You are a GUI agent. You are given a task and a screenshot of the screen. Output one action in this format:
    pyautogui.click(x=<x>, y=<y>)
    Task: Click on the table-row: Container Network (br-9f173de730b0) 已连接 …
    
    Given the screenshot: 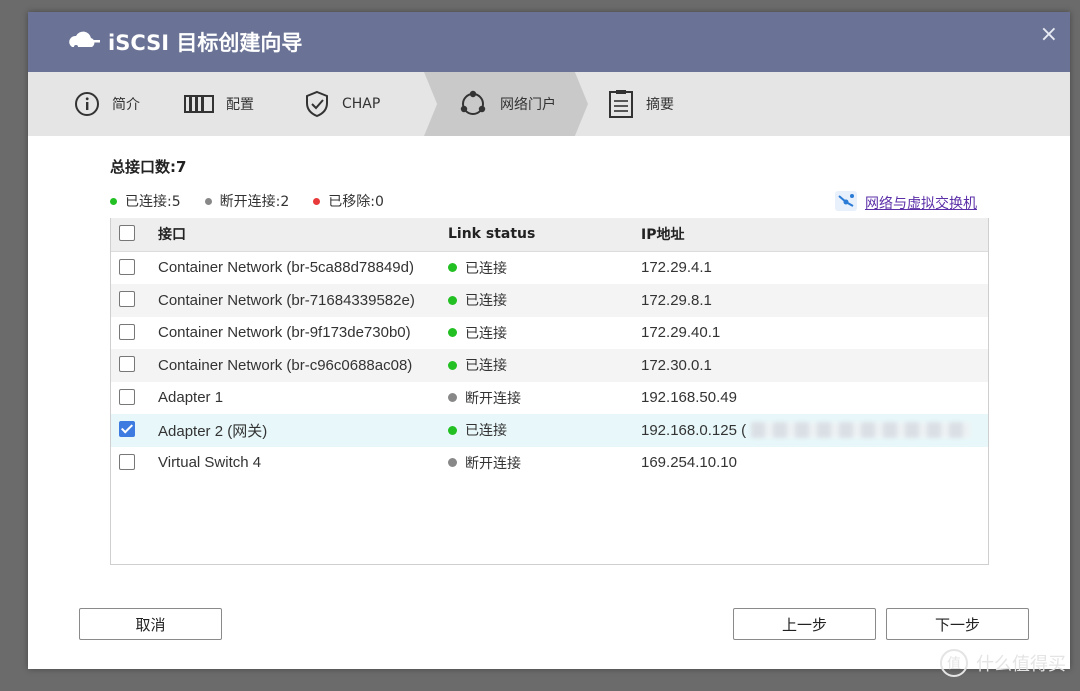 What is the action you would take?
    pyautogui.click(x=549, y=333)
    